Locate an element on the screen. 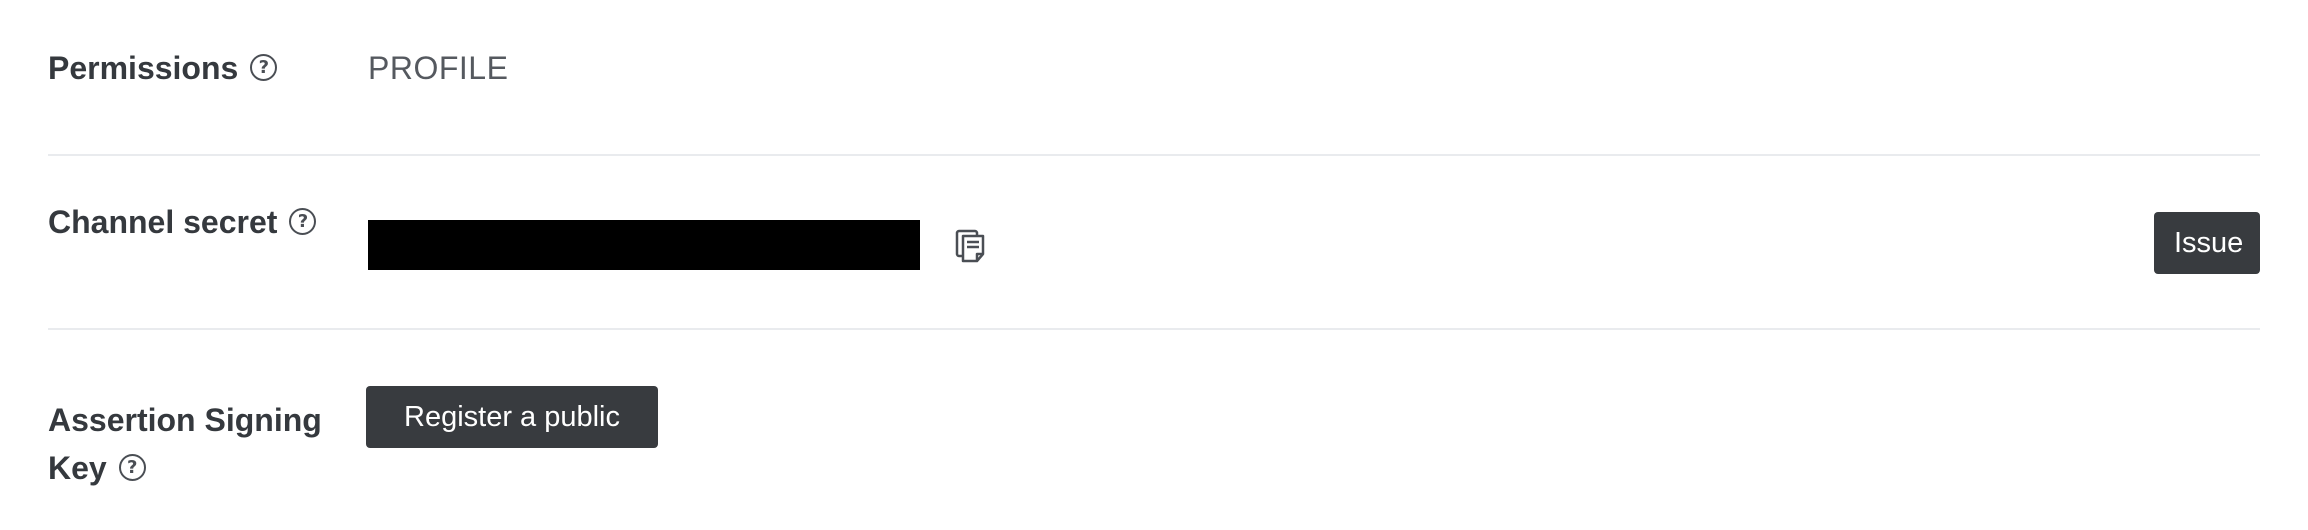  permissions-label: Permissions? is located at coordinates (163, 68).